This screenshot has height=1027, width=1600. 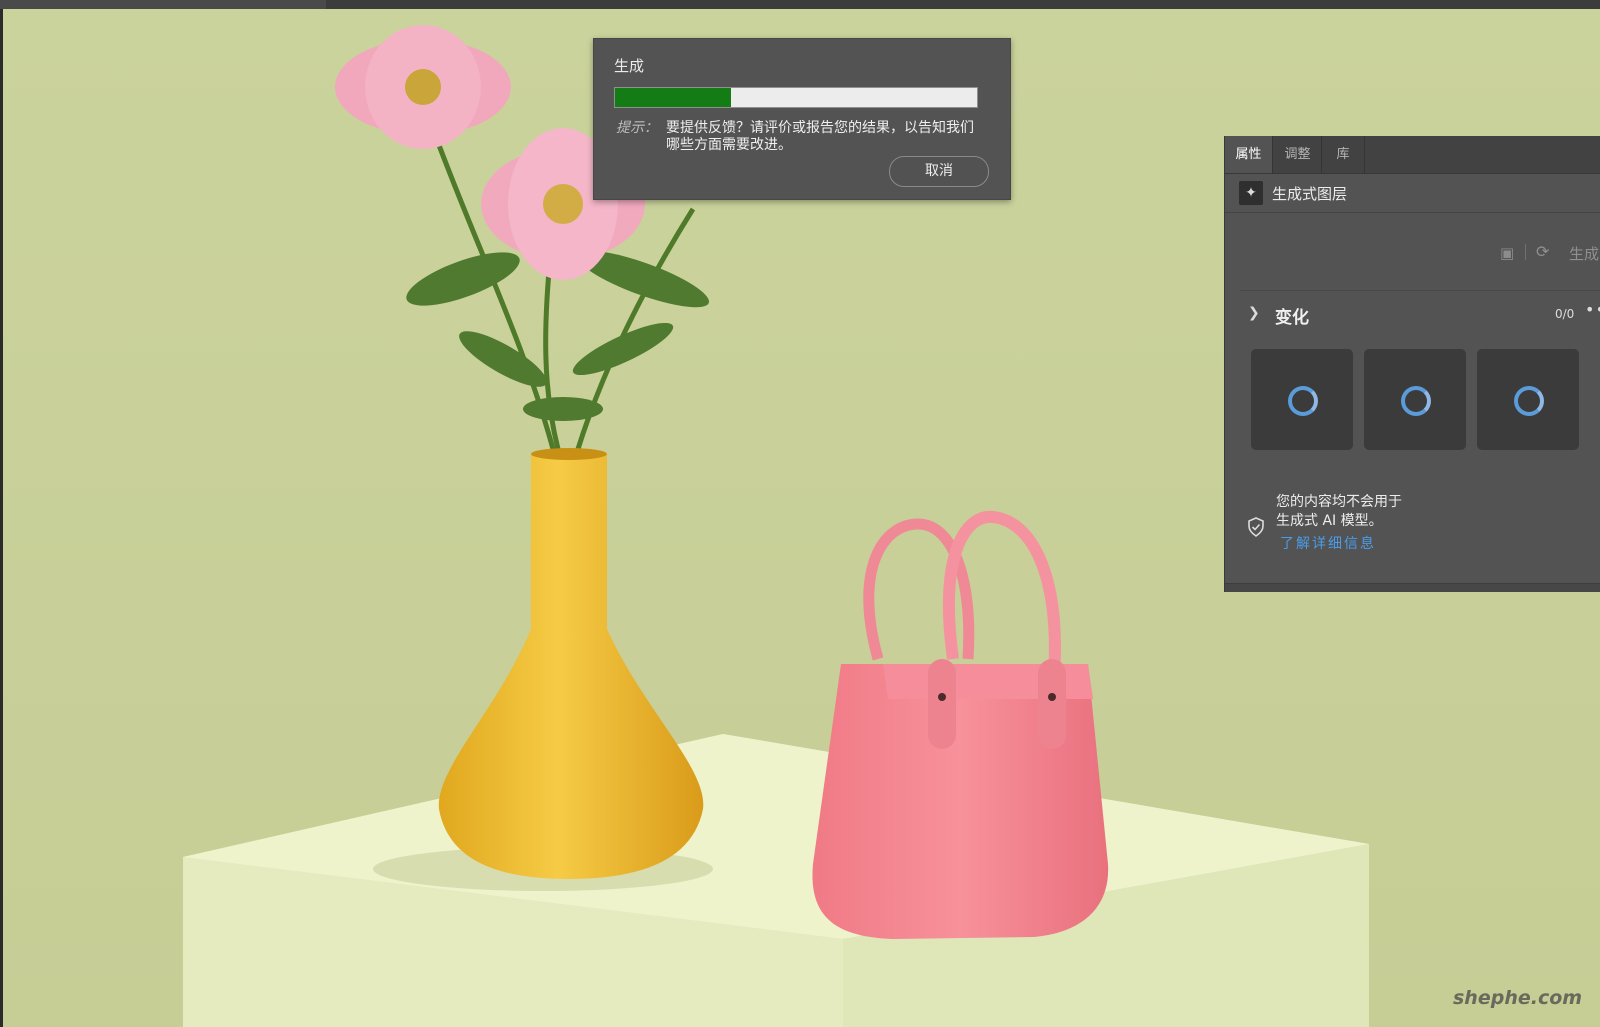 I want to click on panel-resize-handle, so click(x=1412, y=587).